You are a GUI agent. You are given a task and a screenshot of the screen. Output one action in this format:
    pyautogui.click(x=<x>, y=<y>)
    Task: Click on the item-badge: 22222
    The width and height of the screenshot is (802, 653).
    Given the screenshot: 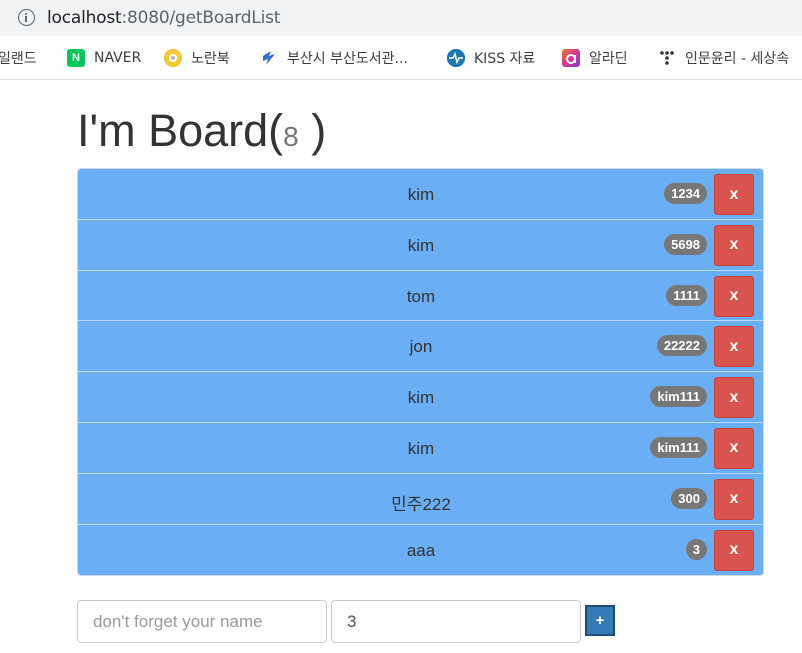 What is the action you would take?
    pyautogui.click(x=681, y=346)
    